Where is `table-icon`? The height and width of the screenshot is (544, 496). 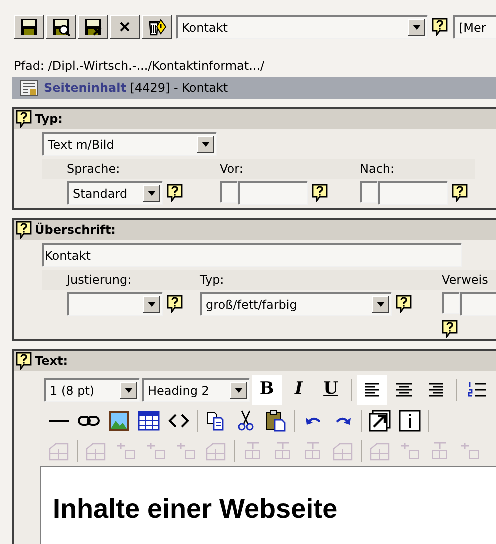
table-icon is located at coordinates (149, 421).